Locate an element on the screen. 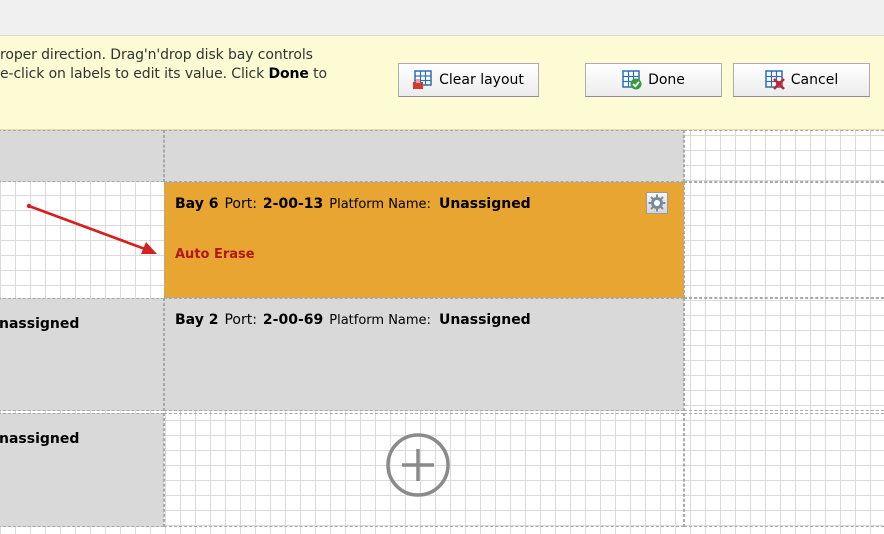 The image size is (884, 534). port-value: 2-00-13 is located at coordinates (293, 204).